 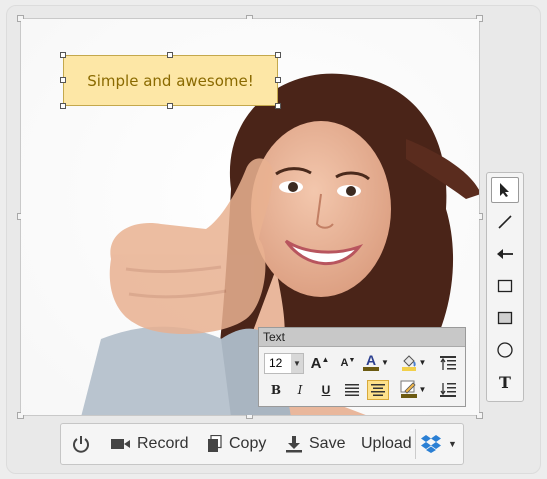 What do you see at coordinates (408, 363) in the screenshot?
I see `paint-bucket-icon` at bounding box center [408, 363].